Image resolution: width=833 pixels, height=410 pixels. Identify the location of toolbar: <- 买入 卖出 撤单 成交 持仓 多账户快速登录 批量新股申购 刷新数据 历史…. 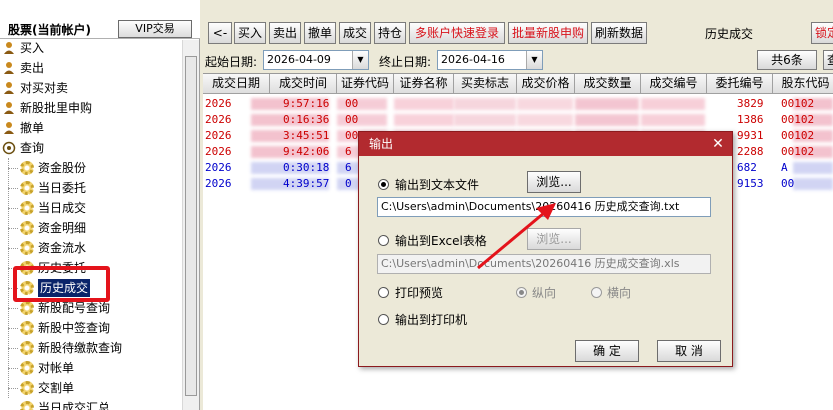
(517, 24).